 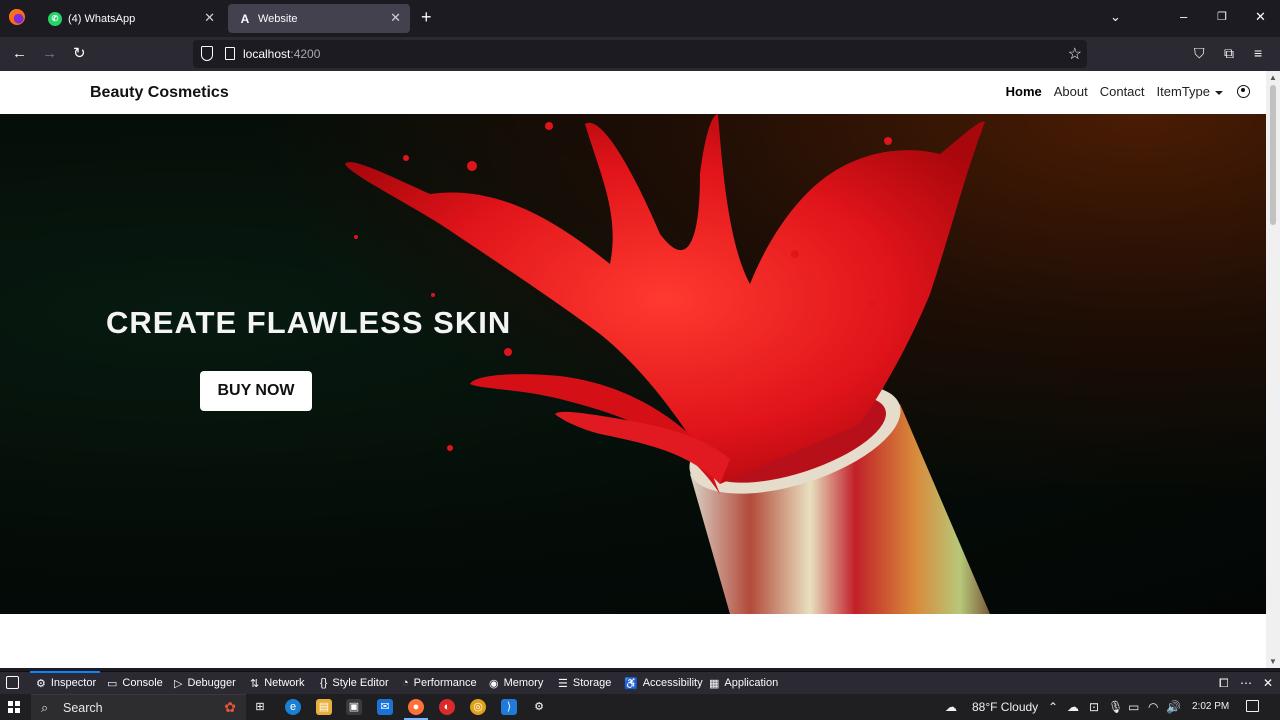 I want to click on devtools-tab-console: ▭ Console, so click(x=135, y=683).